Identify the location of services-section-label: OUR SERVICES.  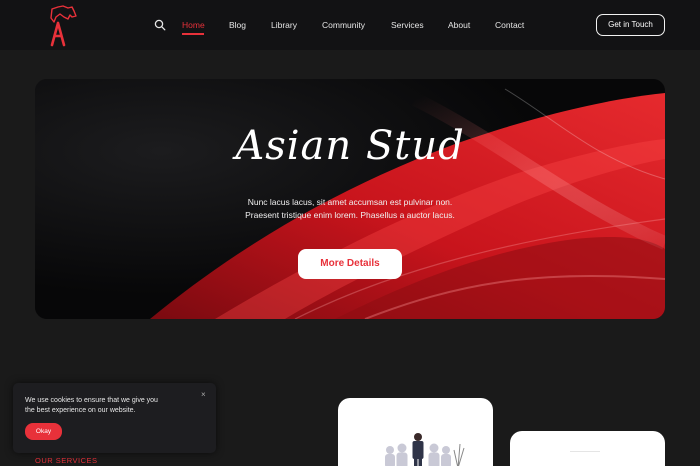
(66, 460).